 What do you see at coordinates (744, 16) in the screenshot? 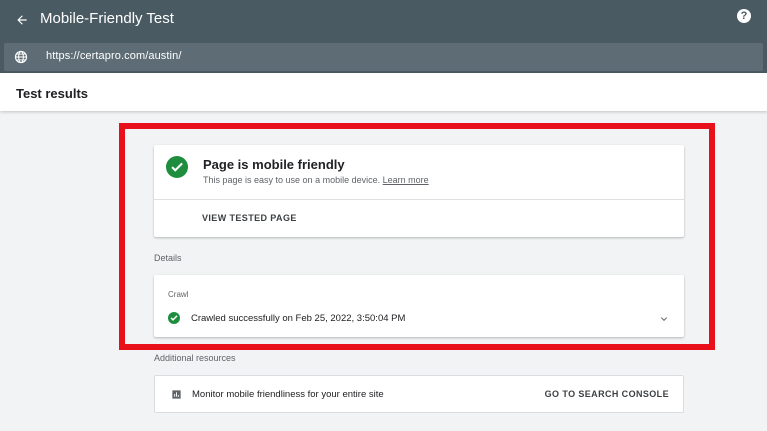
I see `help-circle-icon: ?` at bounding box center [744, 16].